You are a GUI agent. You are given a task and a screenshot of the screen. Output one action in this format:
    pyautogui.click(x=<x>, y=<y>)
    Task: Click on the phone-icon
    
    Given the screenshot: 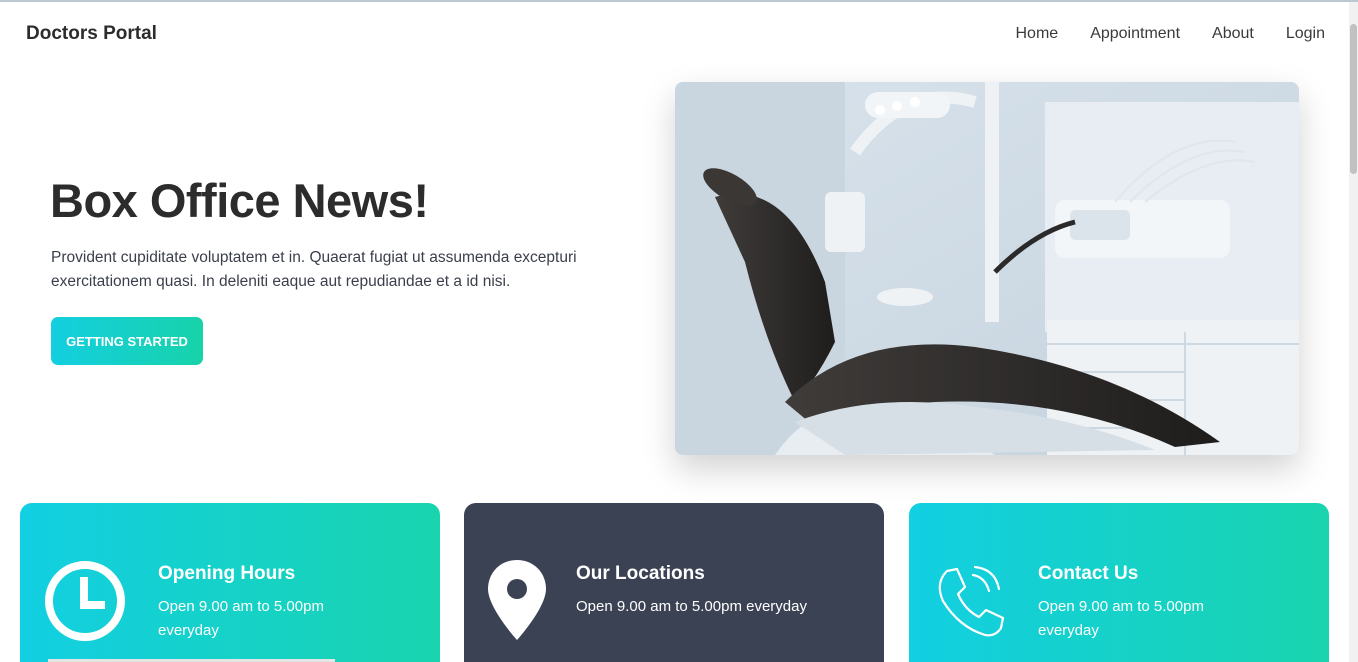 What is the action you would take?
    pyautogui.click(x=969, y=605)
    